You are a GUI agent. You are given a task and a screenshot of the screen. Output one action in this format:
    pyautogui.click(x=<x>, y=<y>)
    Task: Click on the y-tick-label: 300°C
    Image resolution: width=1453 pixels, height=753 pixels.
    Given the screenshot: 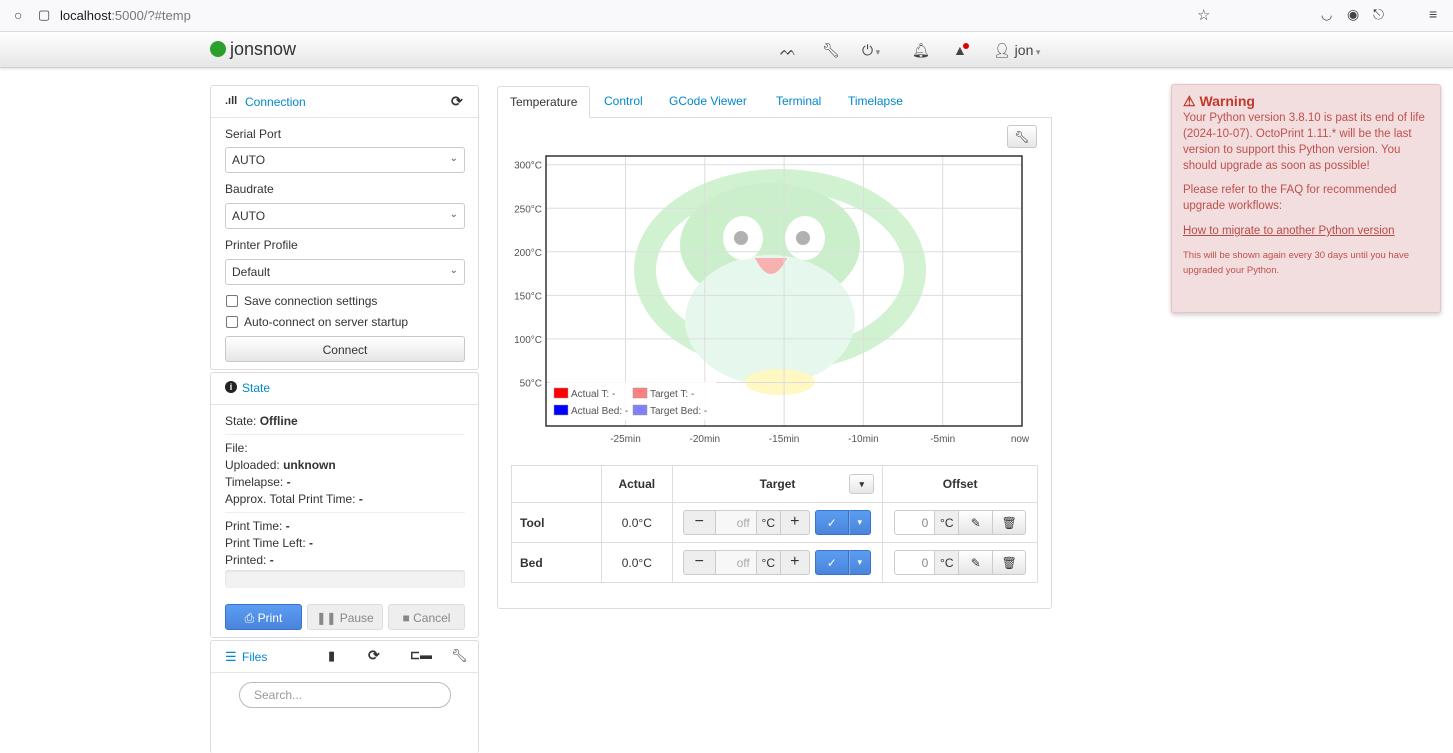 What is the action you would take?
    pyautogui.click(x=528, y=166)
    